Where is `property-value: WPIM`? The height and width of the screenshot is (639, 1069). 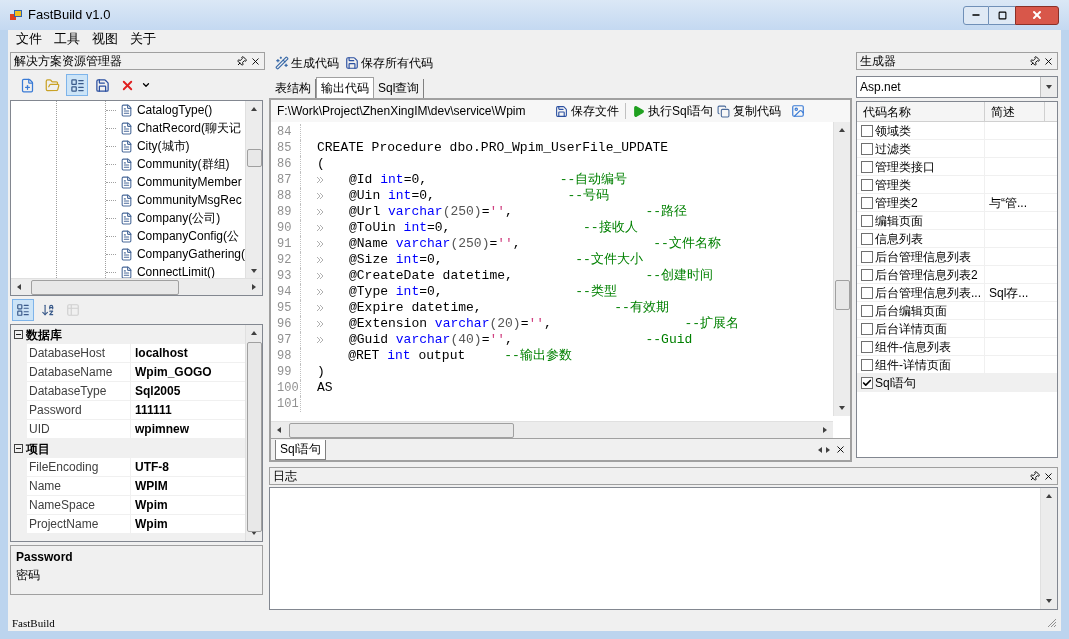 property-value: WPIM is located at coordinates (149, 486).